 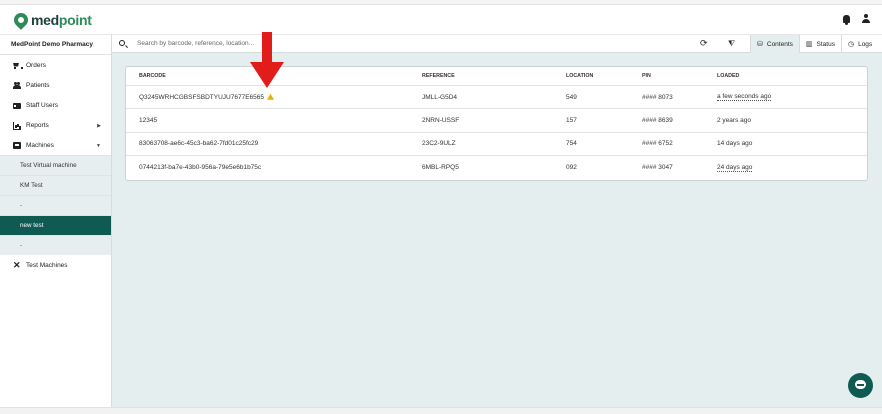 What do you see at coordinates (728, 76) in the screenshot?
I see `column-header-loaded: LOADED` at bounding box center [728, 76].